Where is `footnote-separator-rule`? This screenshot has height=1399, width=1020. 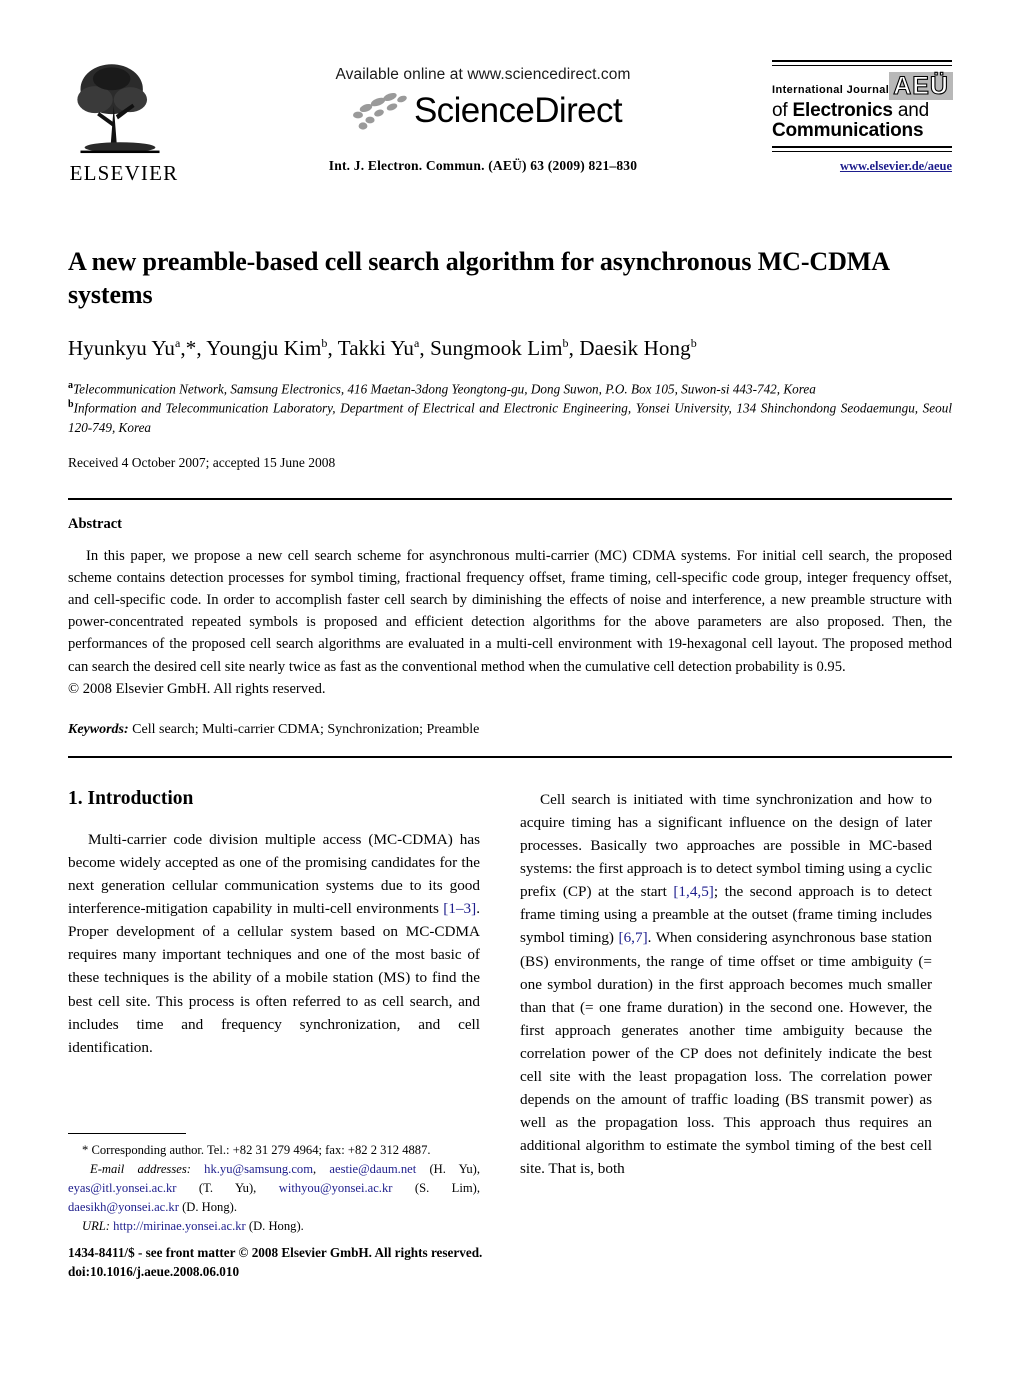 footnote-separator-rule is located at coordinates (127, 1133).